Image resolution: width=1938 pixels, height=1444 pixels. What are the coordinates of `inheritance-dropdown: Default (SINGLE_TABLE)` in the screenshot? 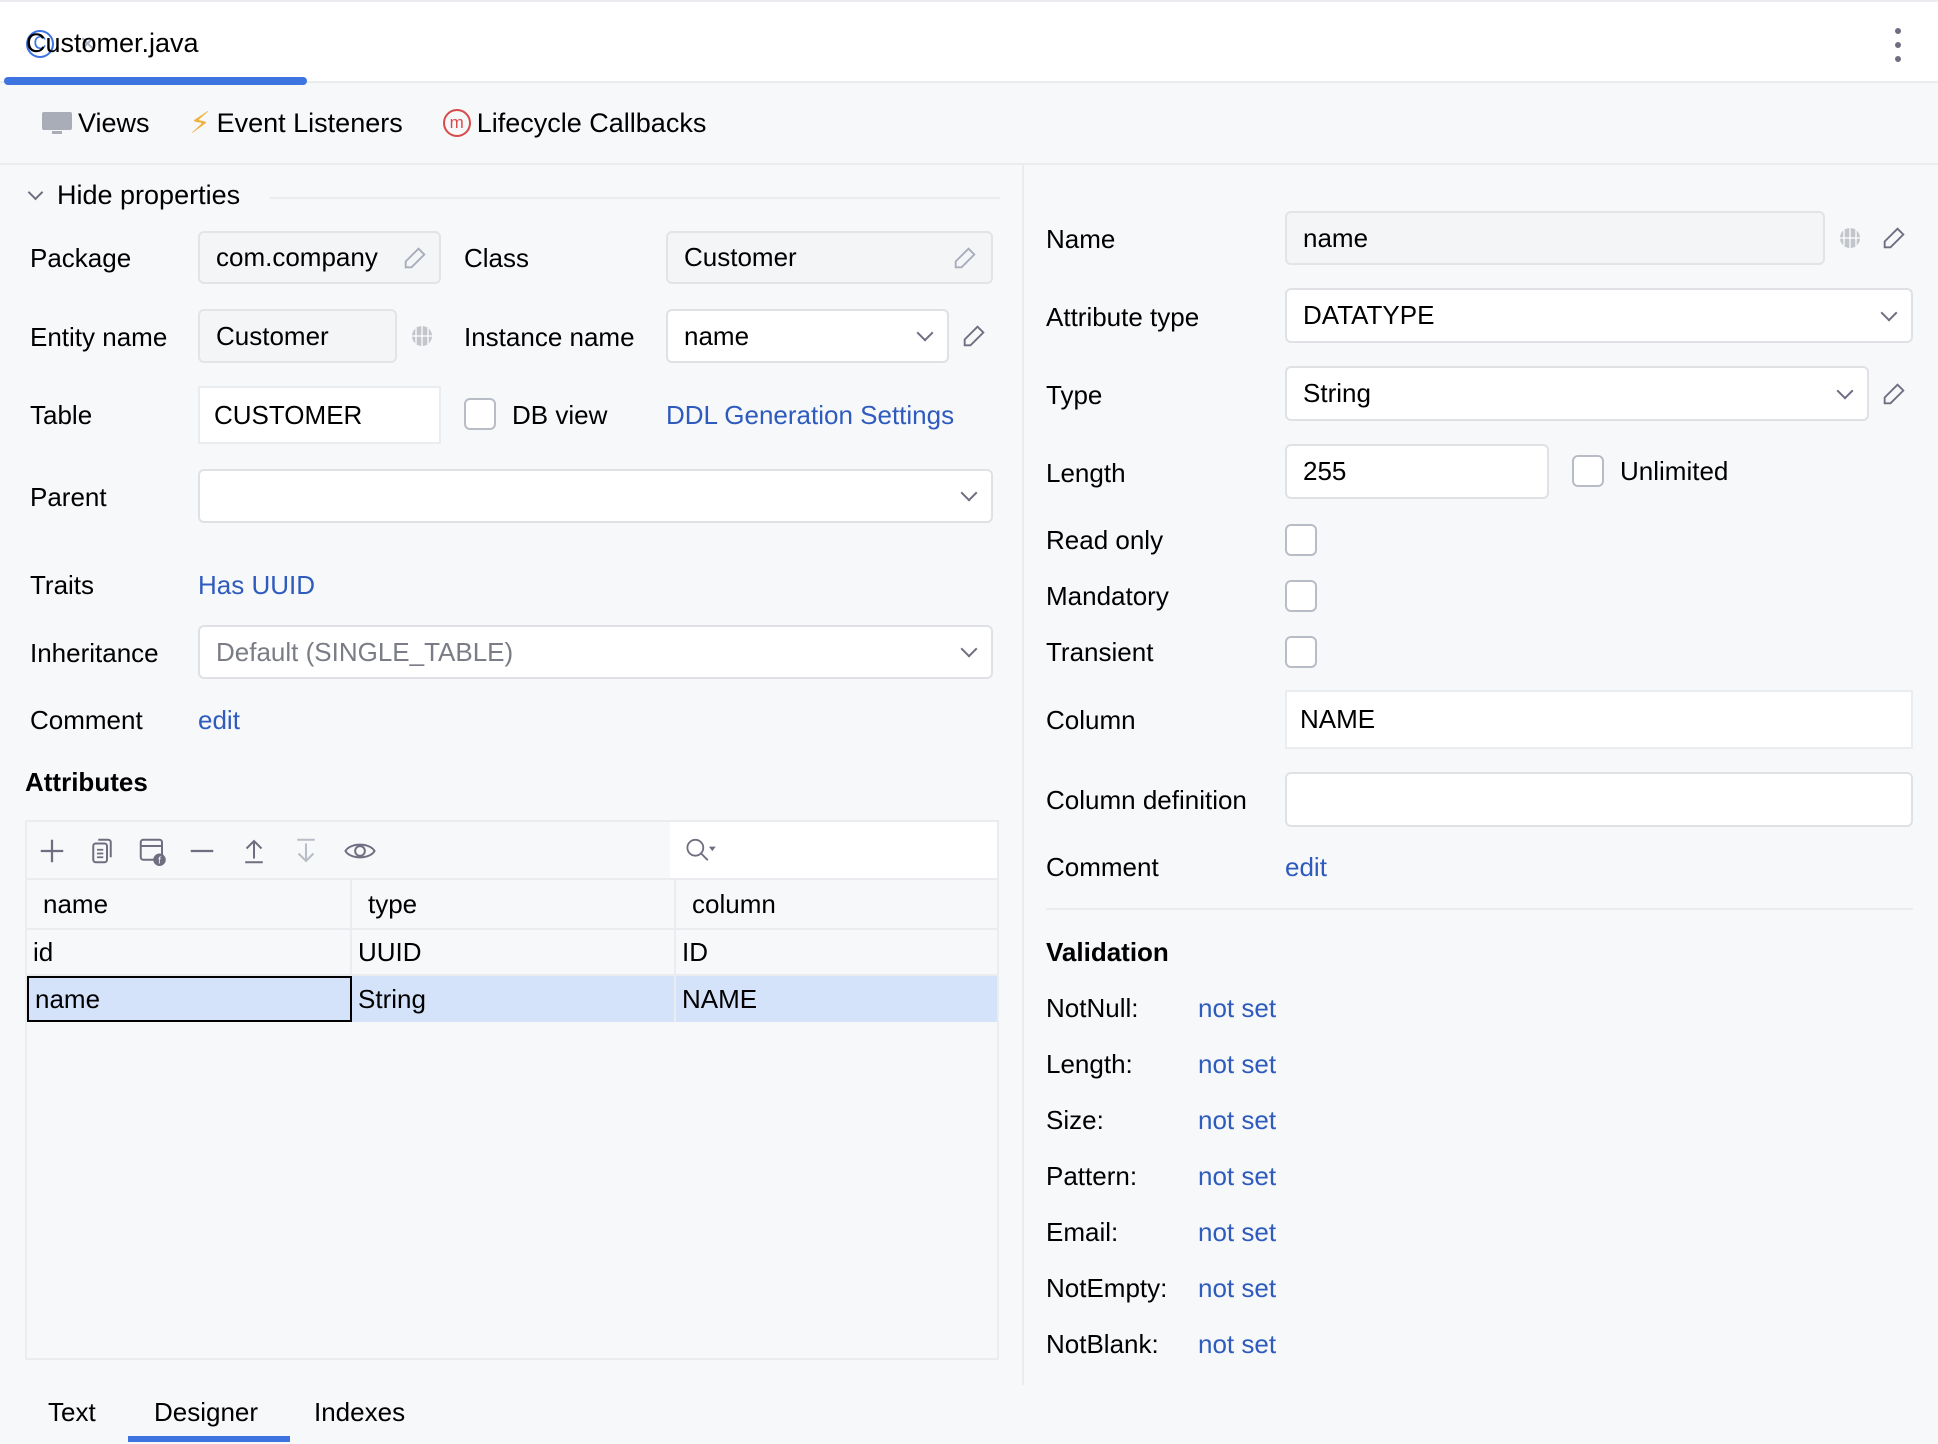 It's located at (595, 652).